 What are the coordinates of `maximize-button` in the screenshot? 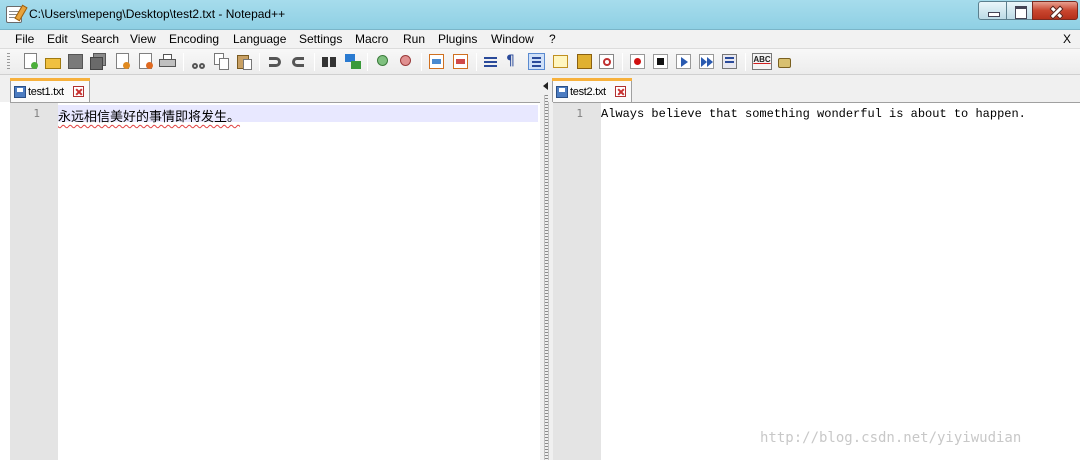 It's located at (1019, 10).